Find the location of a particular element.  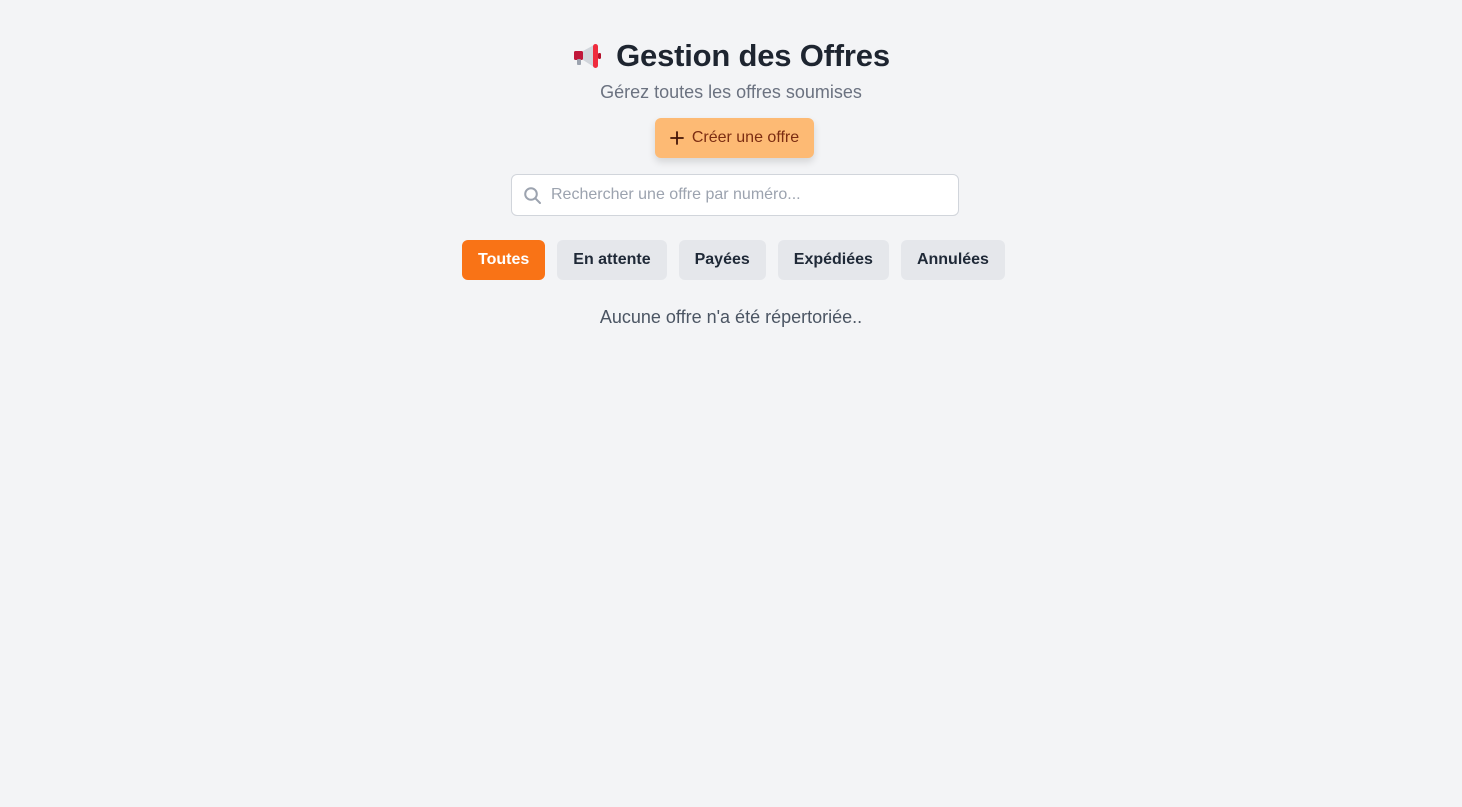

title-row: Gestion des Offres is located at coordinates (731, 56).